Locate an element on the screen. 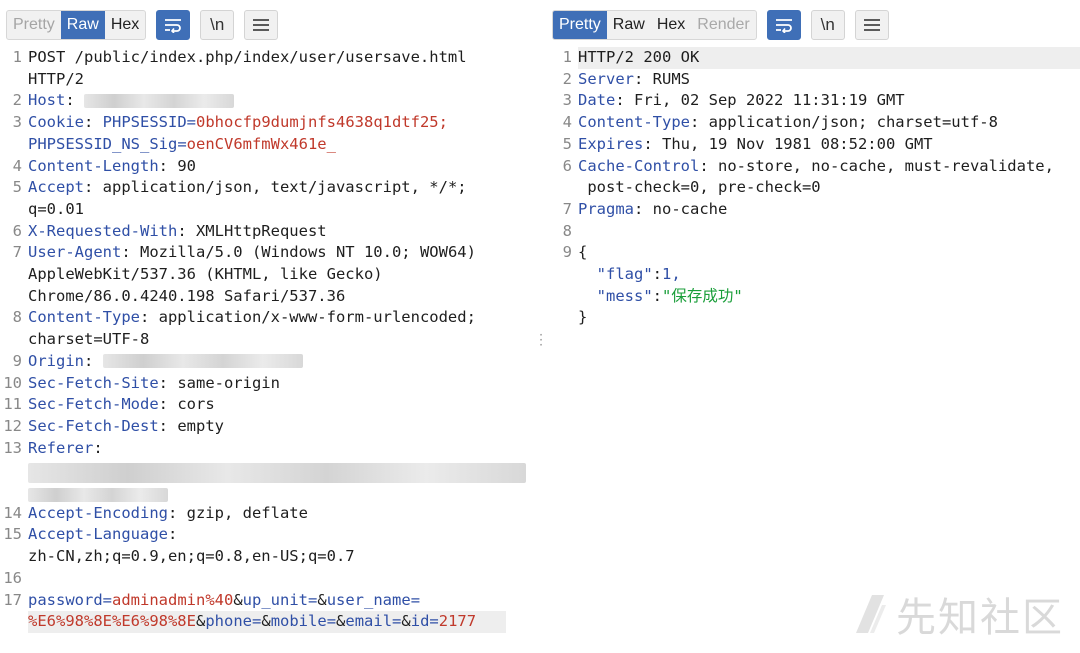  request-line: HTTP/2 is located at coordinates (266, 80).